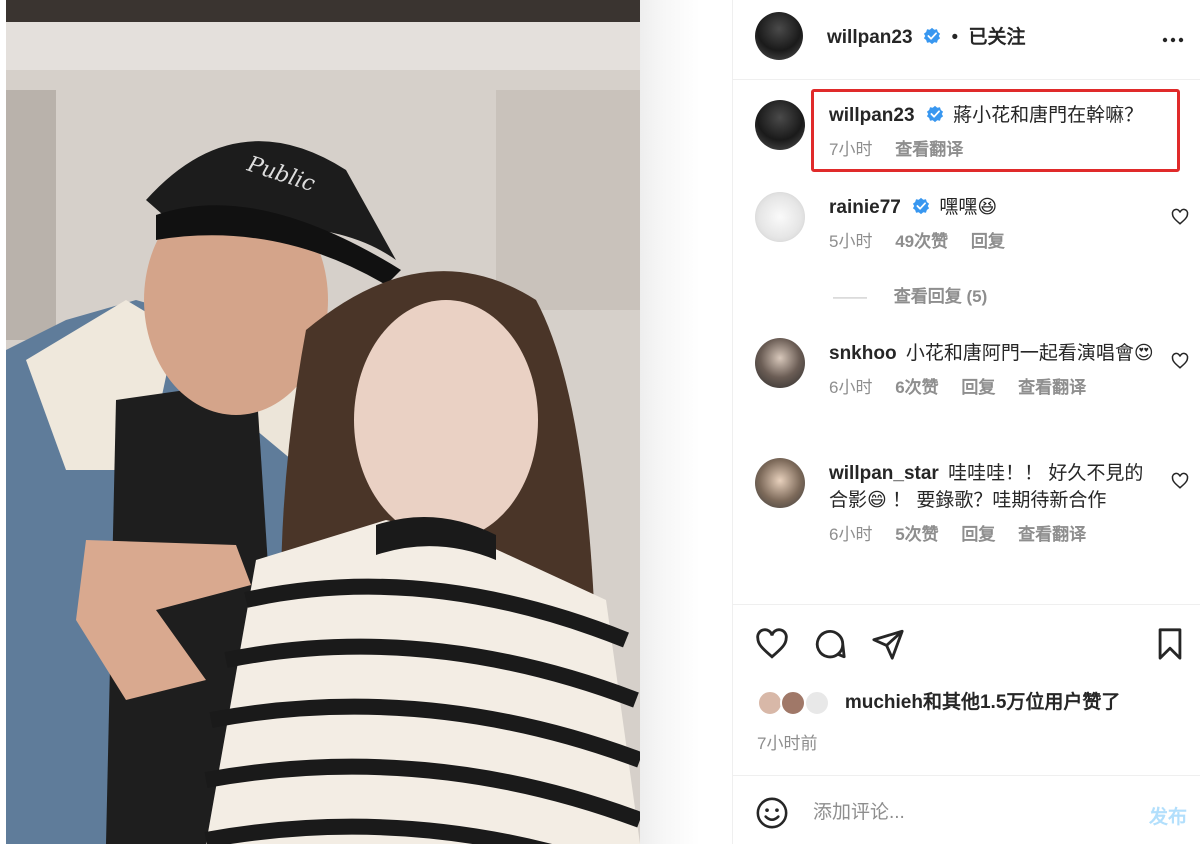  Describe the element at coordinates (780, 125) in the screenshot. I see `caption-avatar` at that location.